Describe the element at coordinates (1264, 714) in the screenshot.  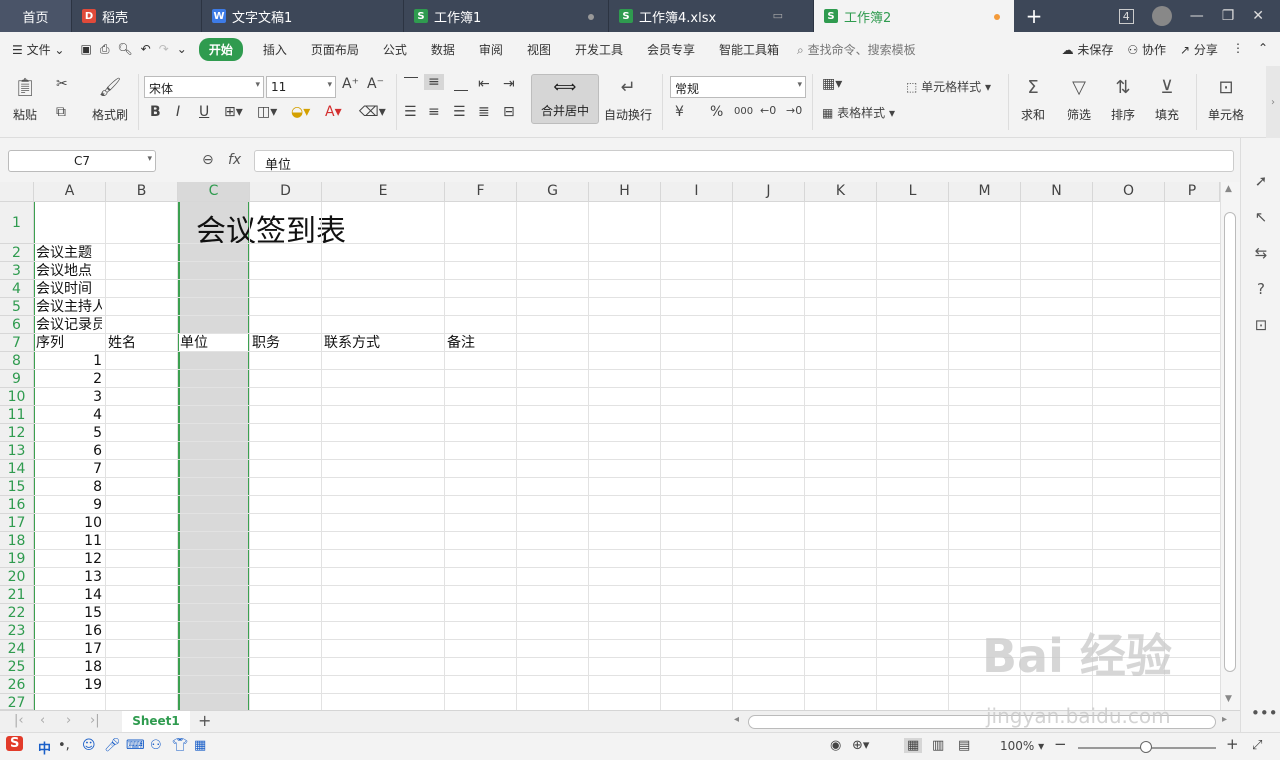
I see `more-options-icon: •••` at that location.